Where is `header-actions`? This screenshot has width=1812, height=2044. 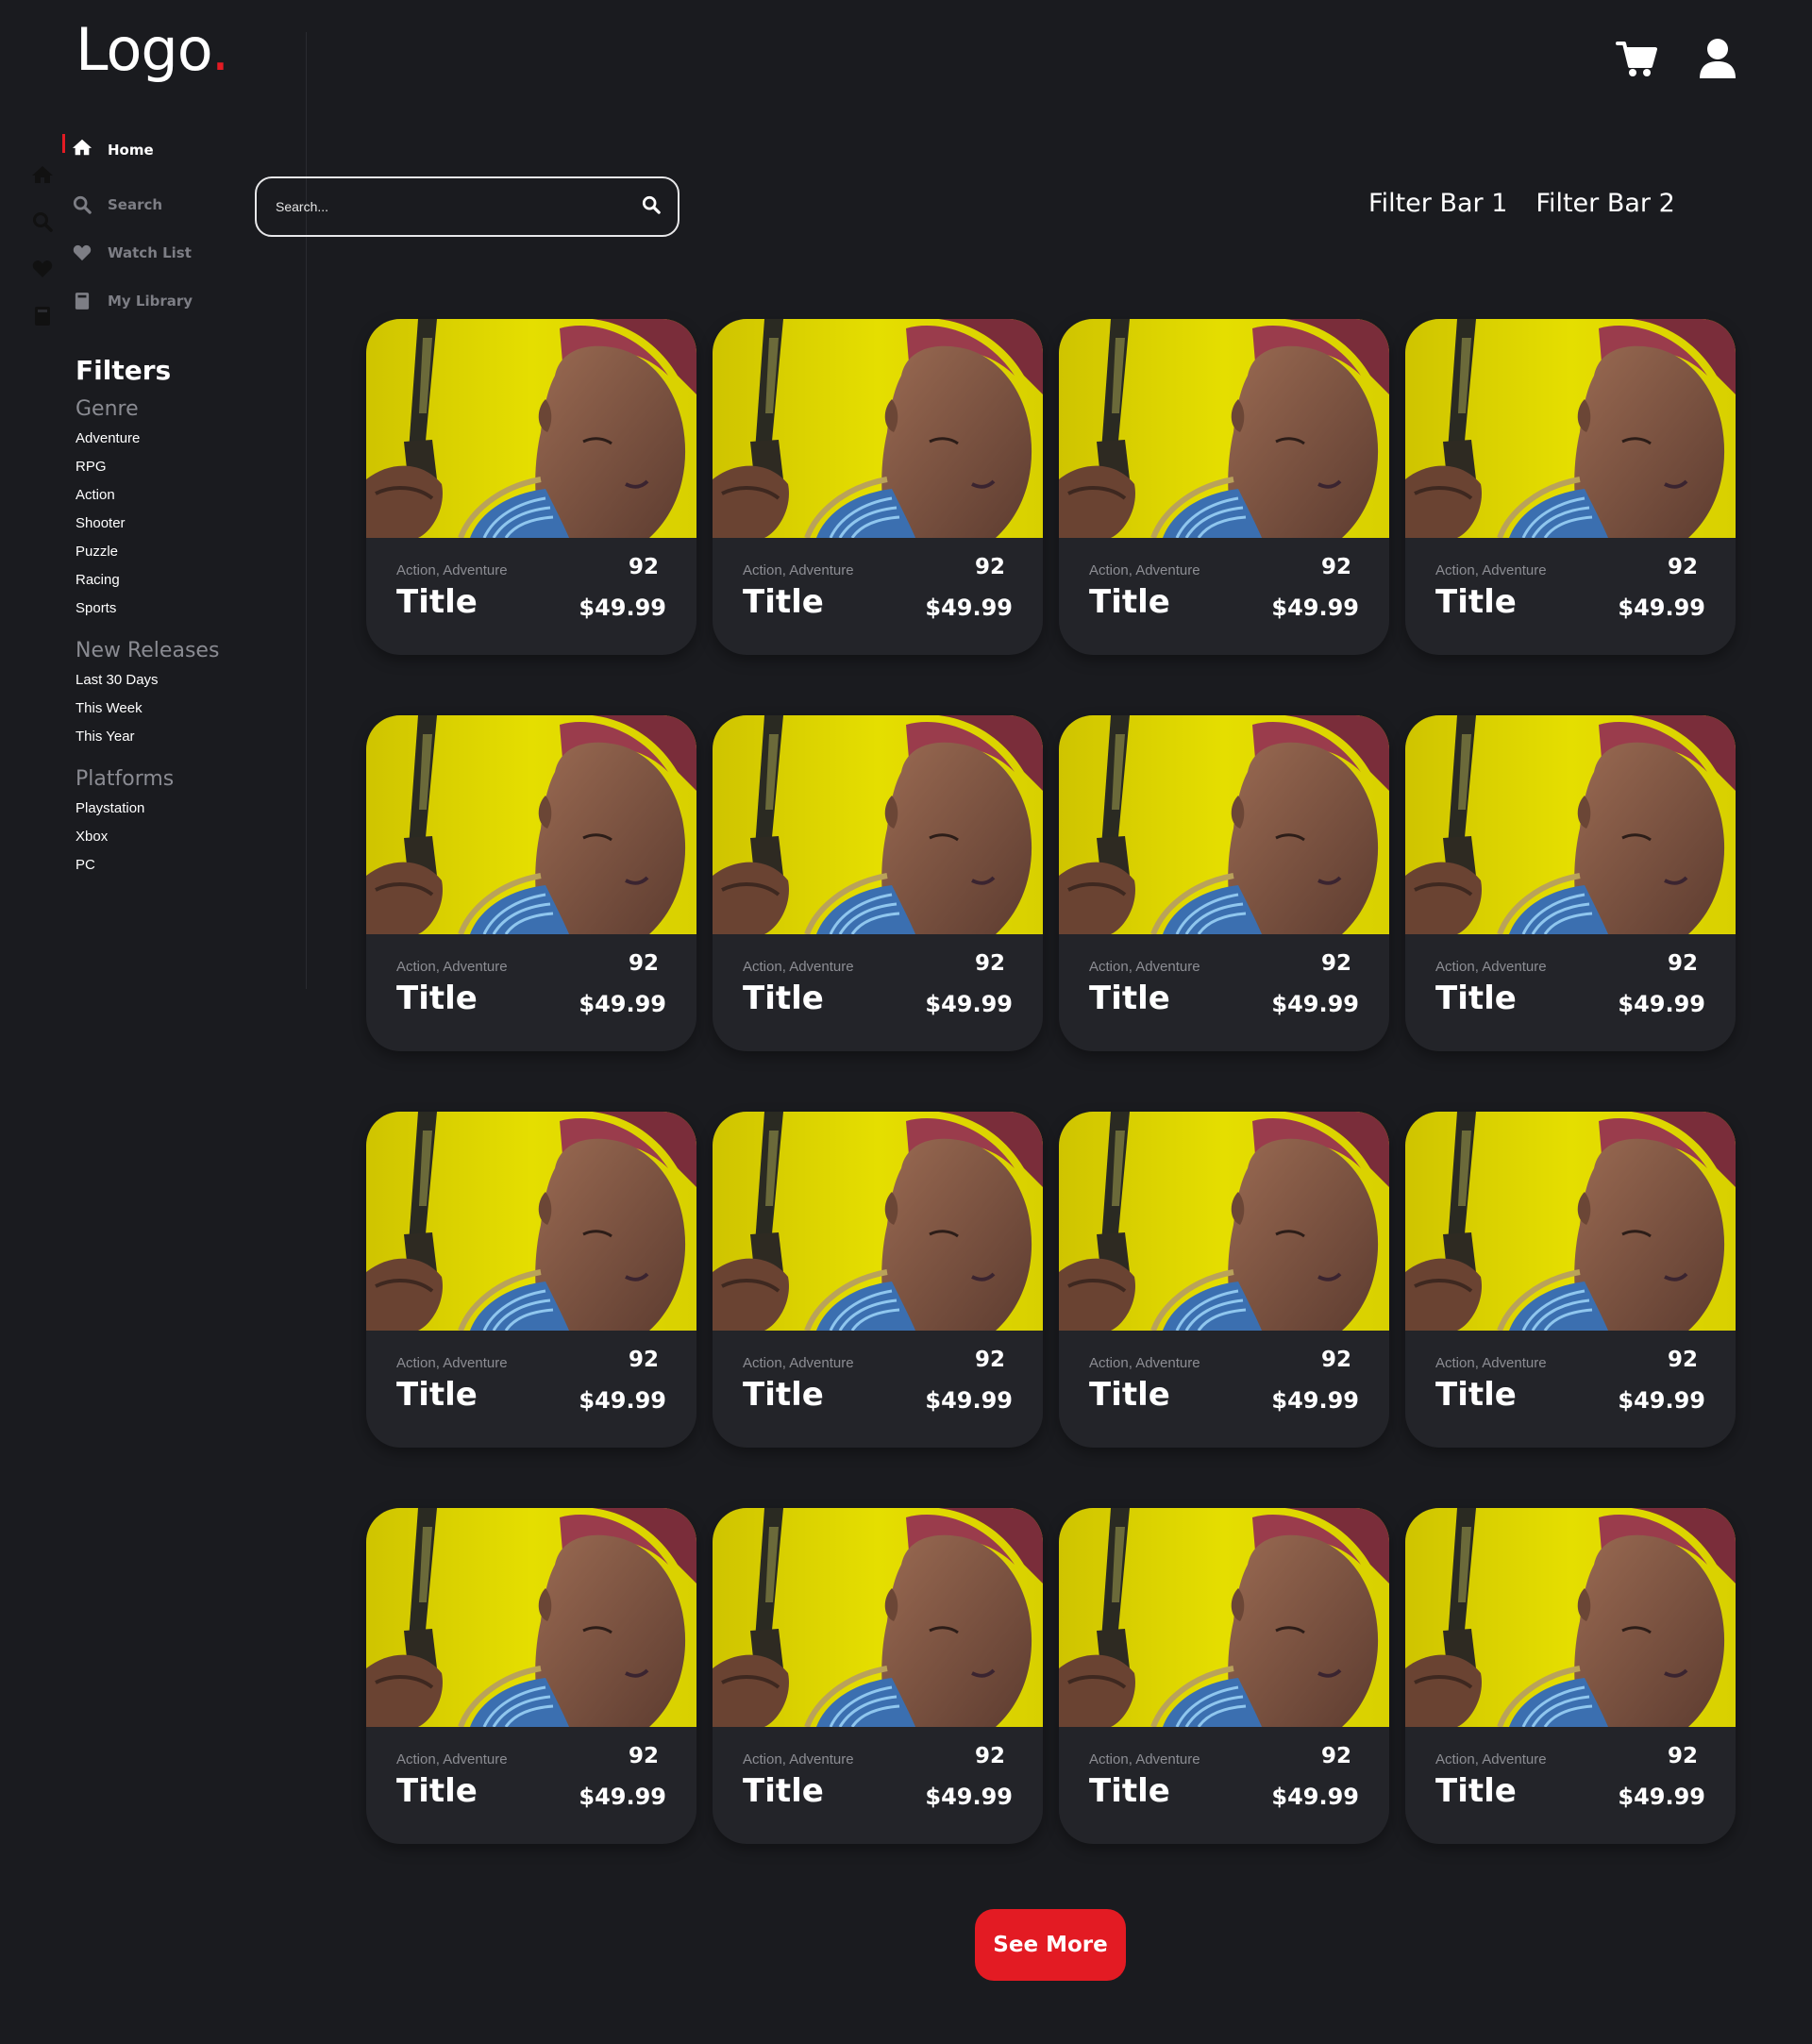
header-actions is located at coordinates (1676, 59).